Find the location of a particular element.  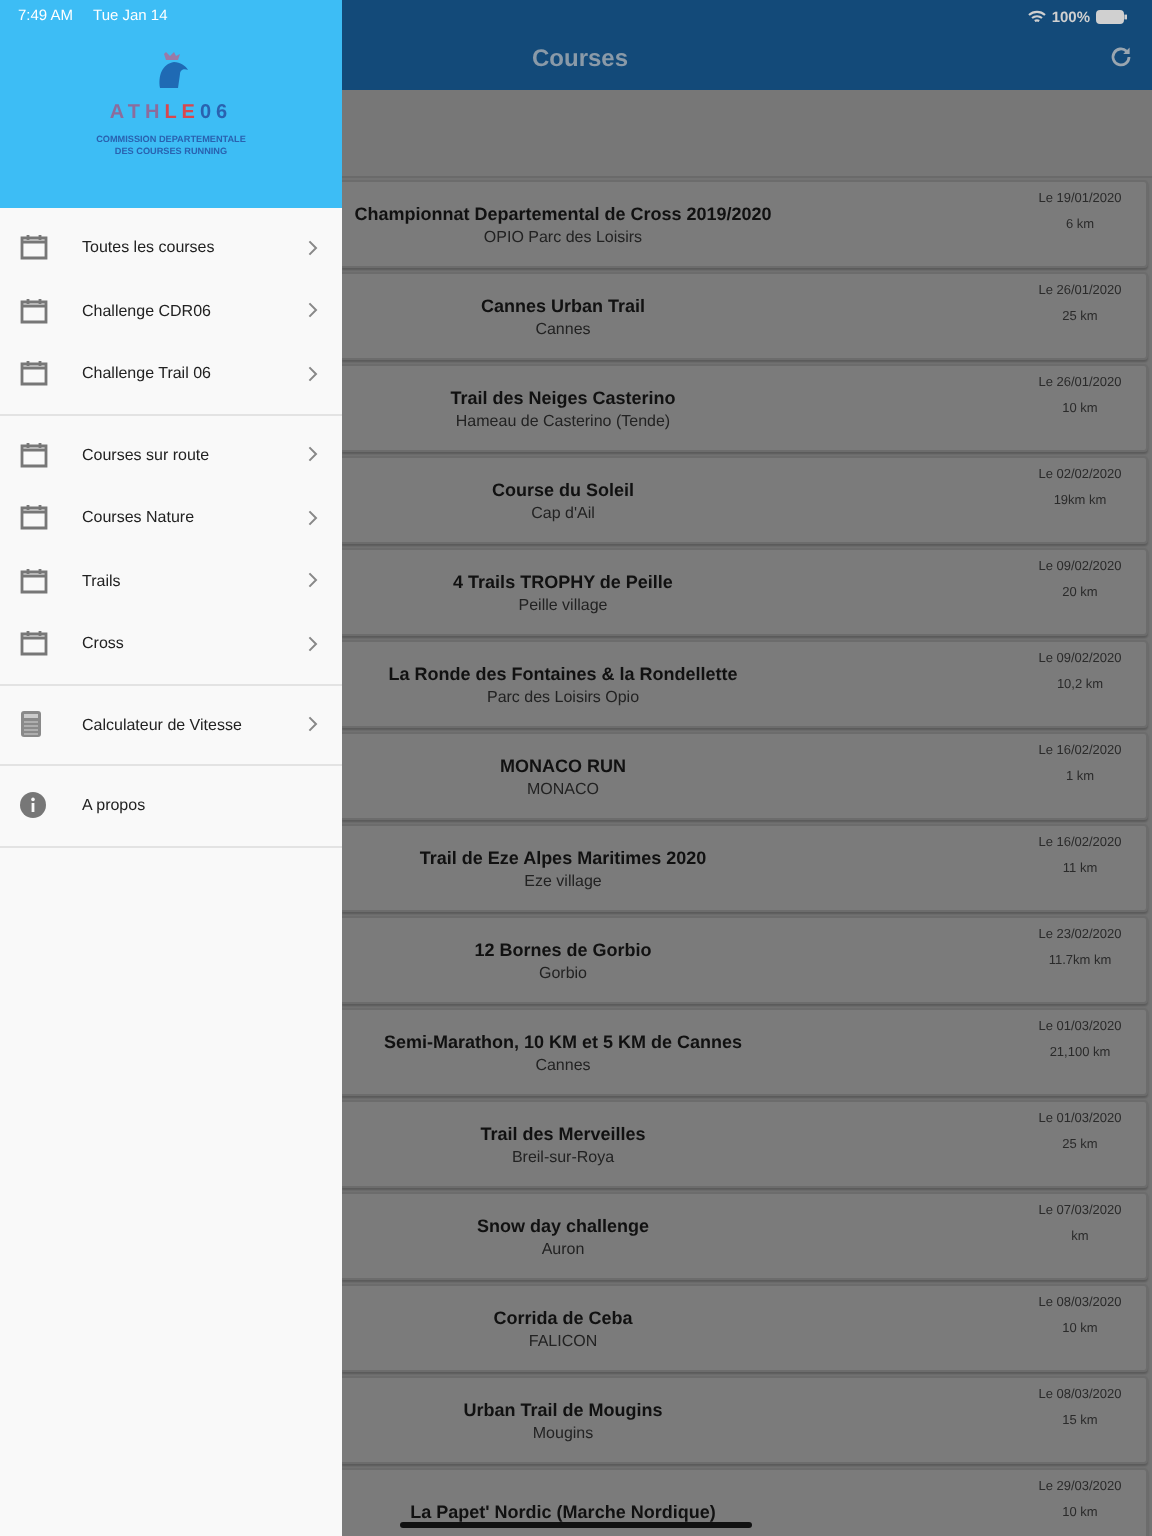

race-name: MONACO RUN is located at coordinates (563, 765).